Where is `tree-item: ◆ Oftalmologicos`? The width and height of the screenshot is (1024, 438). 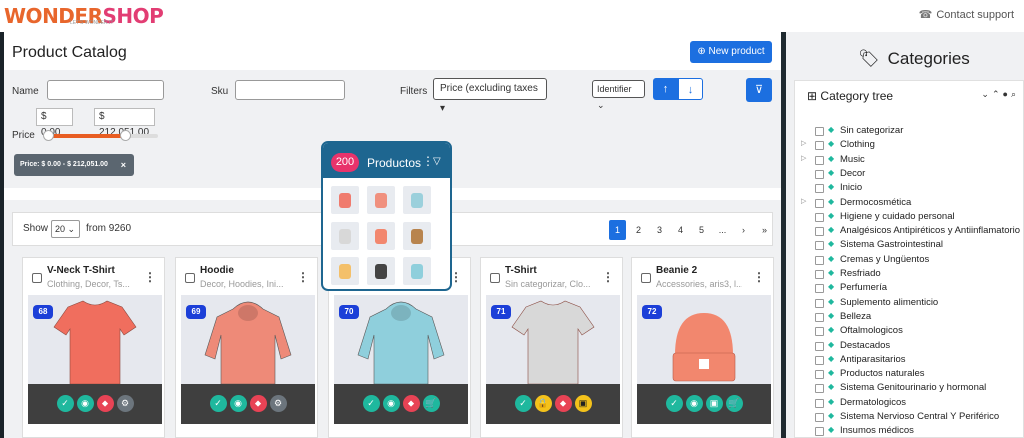
tree-item: ◆ Oftalmologicos is located at coordinates (909, 332).